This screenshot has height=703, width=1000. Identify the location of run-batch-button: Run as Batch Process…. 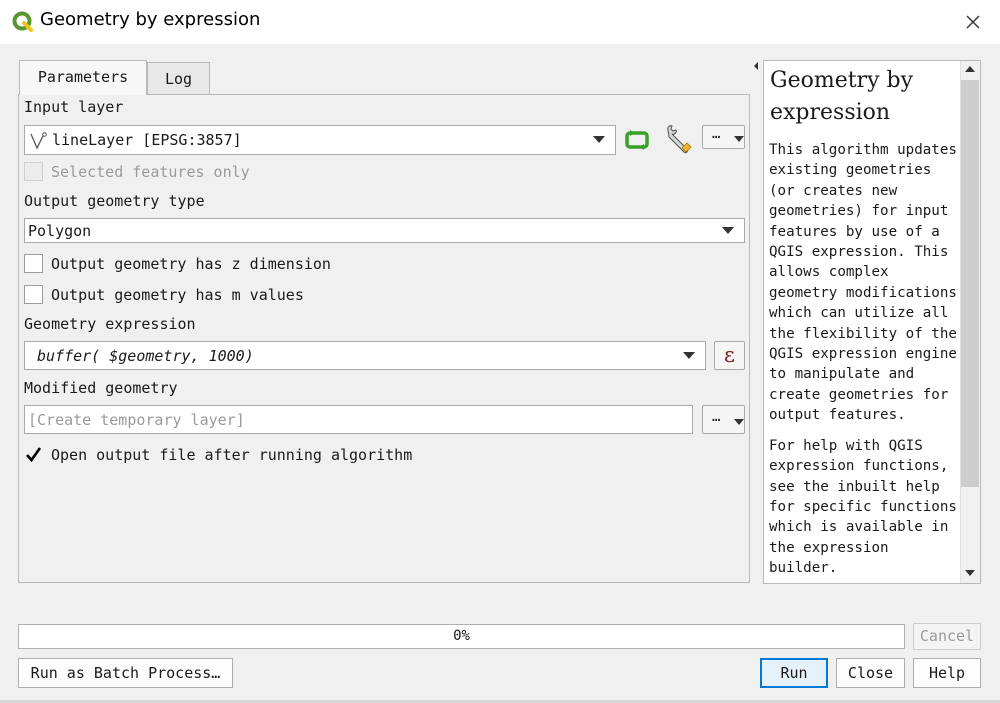
(125, 673).